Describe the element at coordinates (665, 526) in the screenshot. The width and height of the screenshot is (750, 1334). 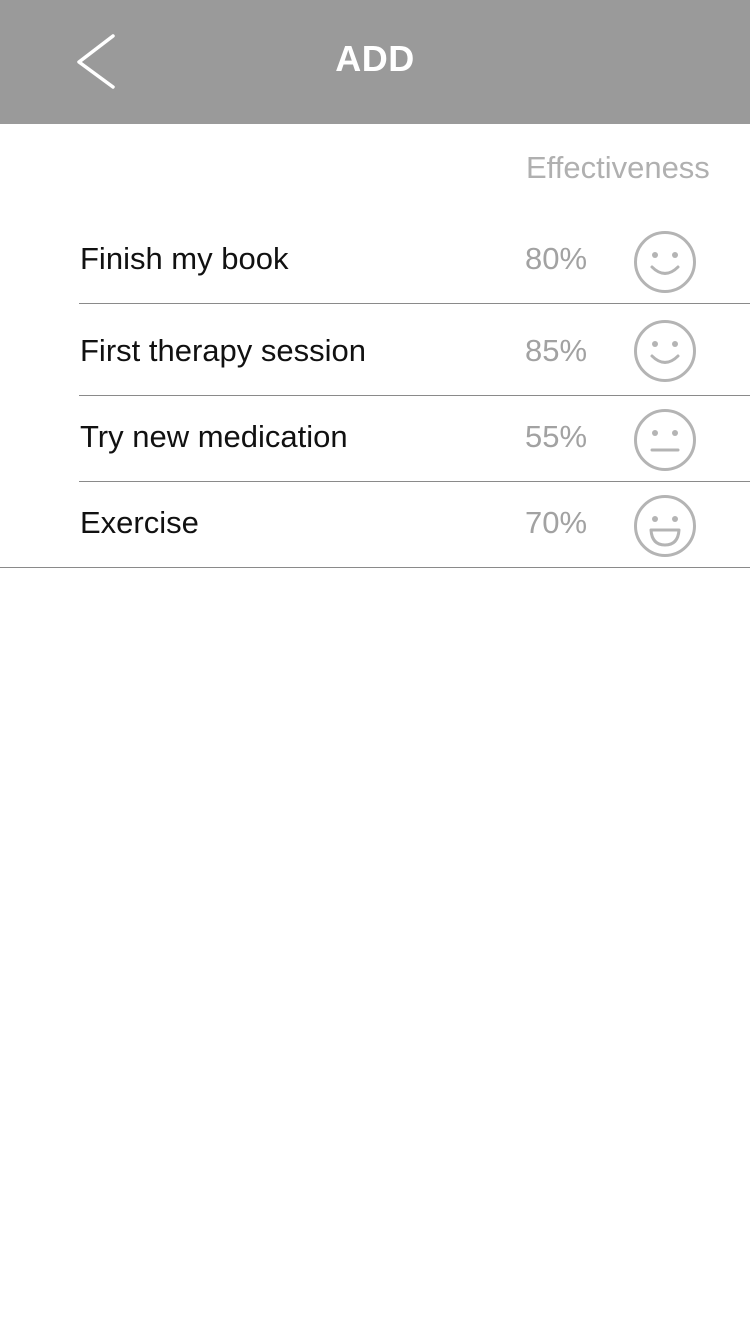
I see `grin-face-icon` at that location.